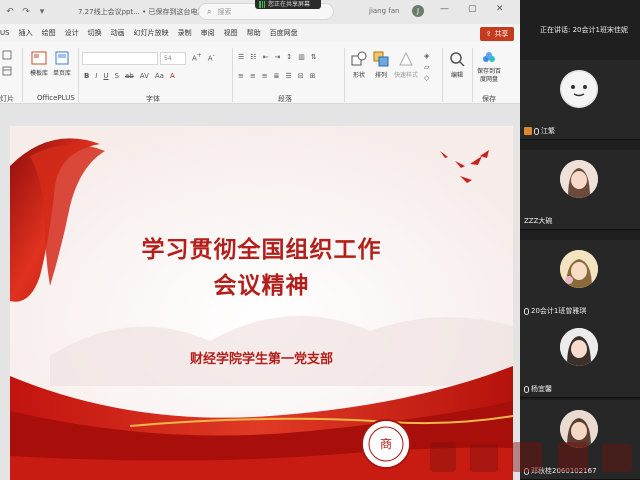 The image size is (640, 480). What do you see at coordinates (265, 76) in the screenshot?
I see `align-right-icon: ≡` at bounding box center [265, 76].